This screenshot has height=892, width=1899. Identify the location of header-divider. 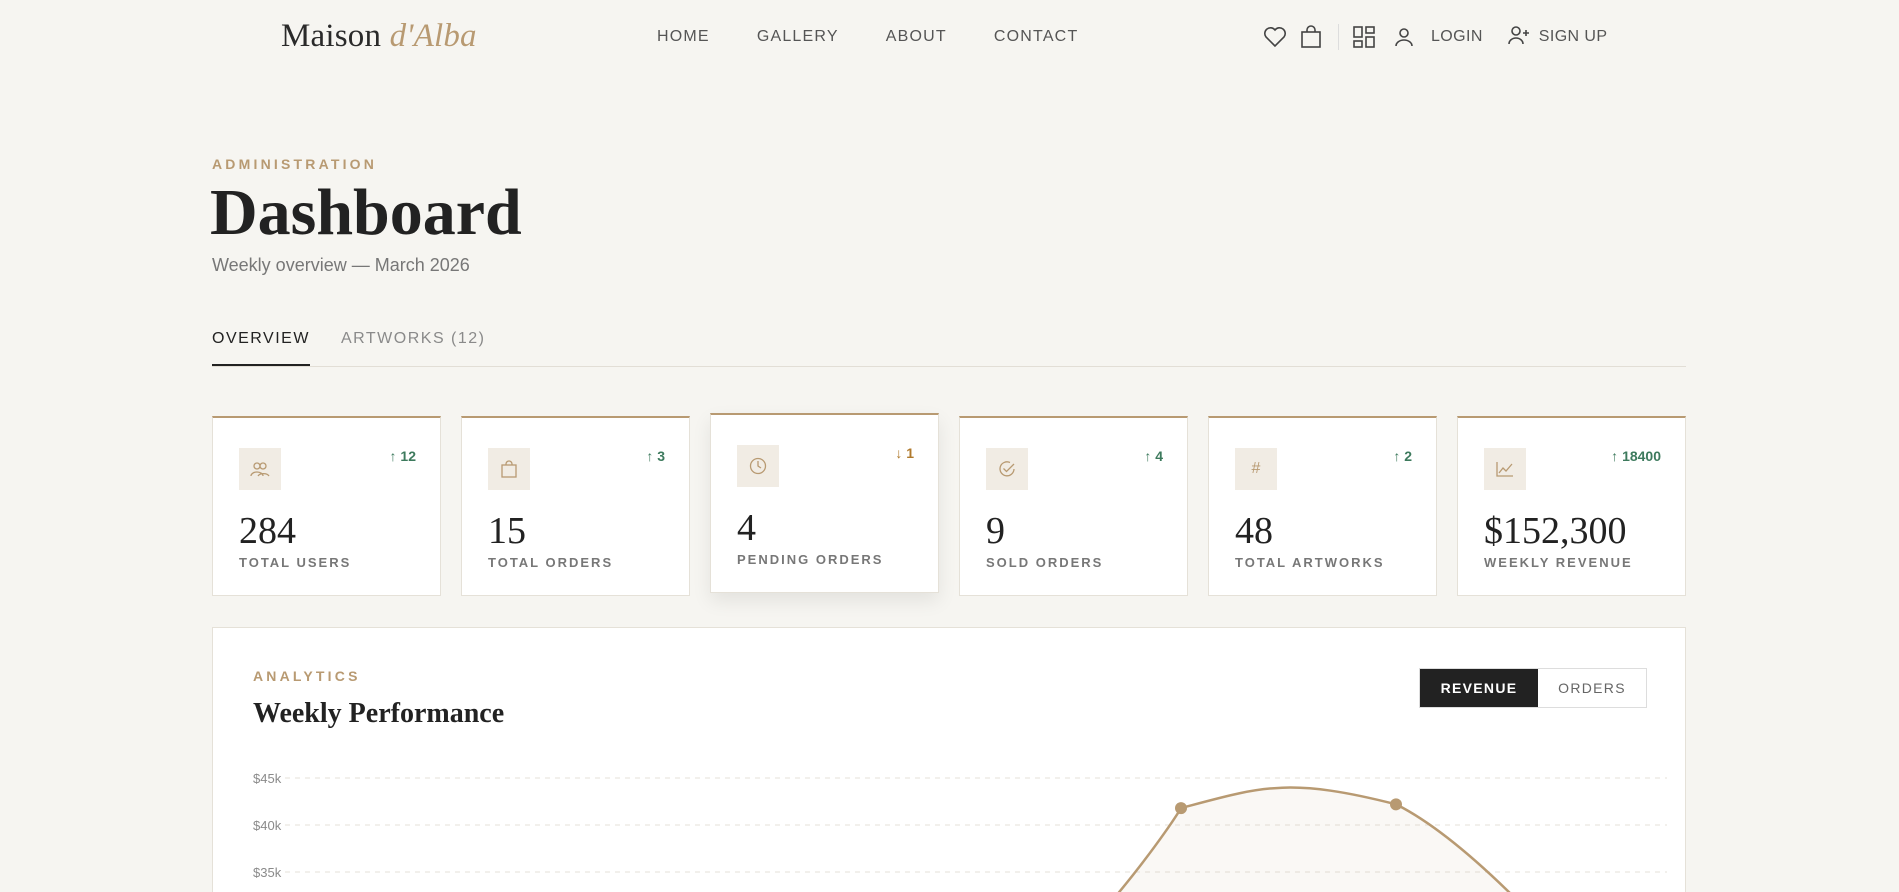
(1338, 37).